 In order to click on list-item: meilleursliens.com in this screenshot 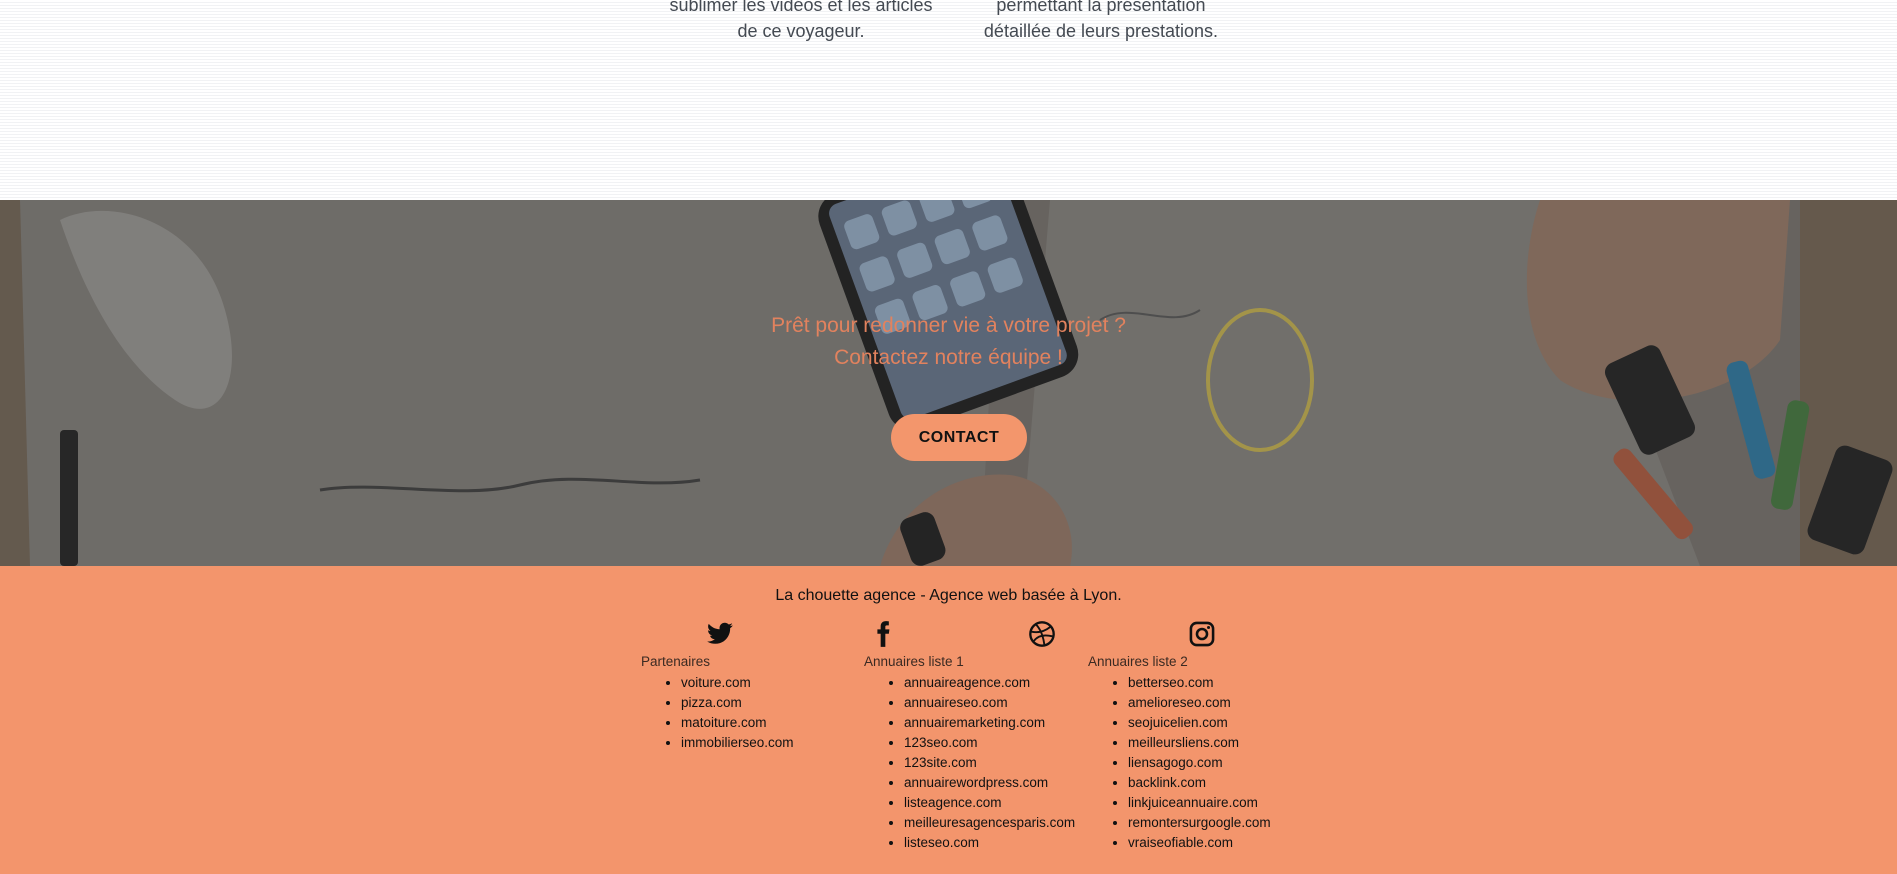, I will do `click(1199, 743)`.